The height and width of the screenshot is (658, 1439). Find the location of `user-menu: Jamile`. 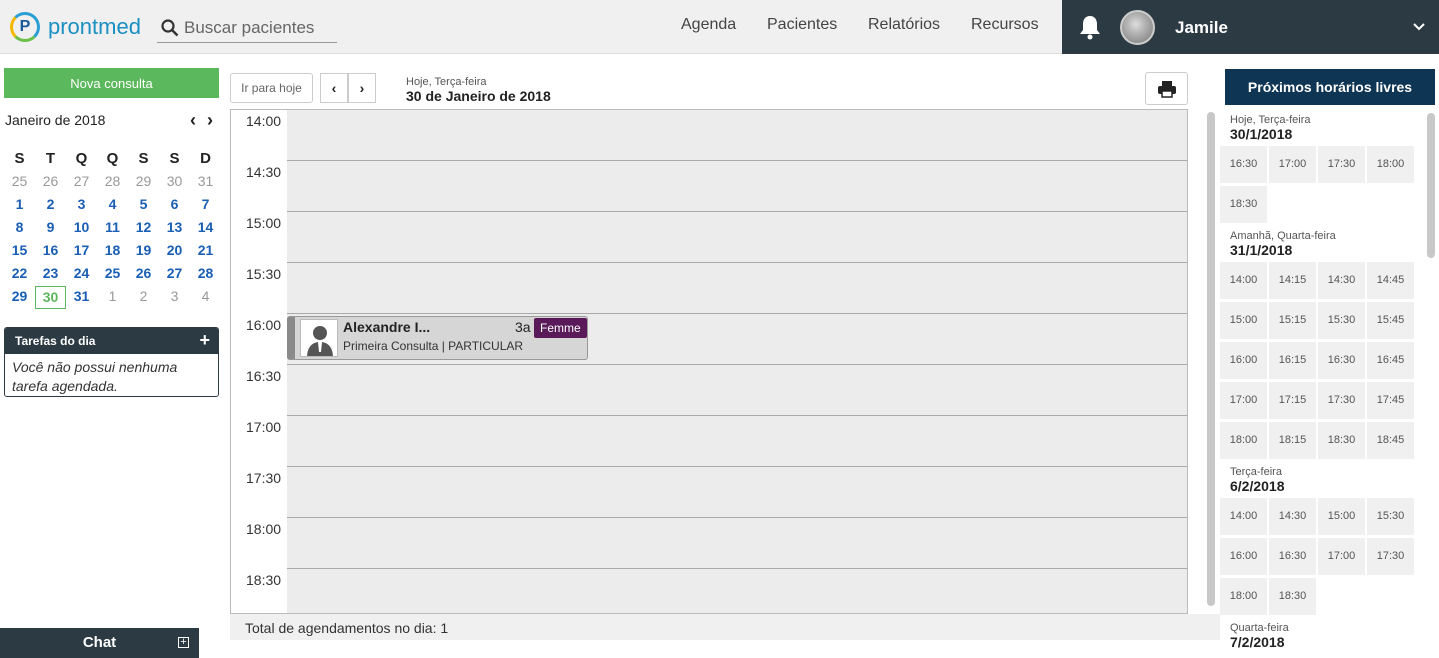

user-menu: Jamile is located at coordinates (1250, 27).